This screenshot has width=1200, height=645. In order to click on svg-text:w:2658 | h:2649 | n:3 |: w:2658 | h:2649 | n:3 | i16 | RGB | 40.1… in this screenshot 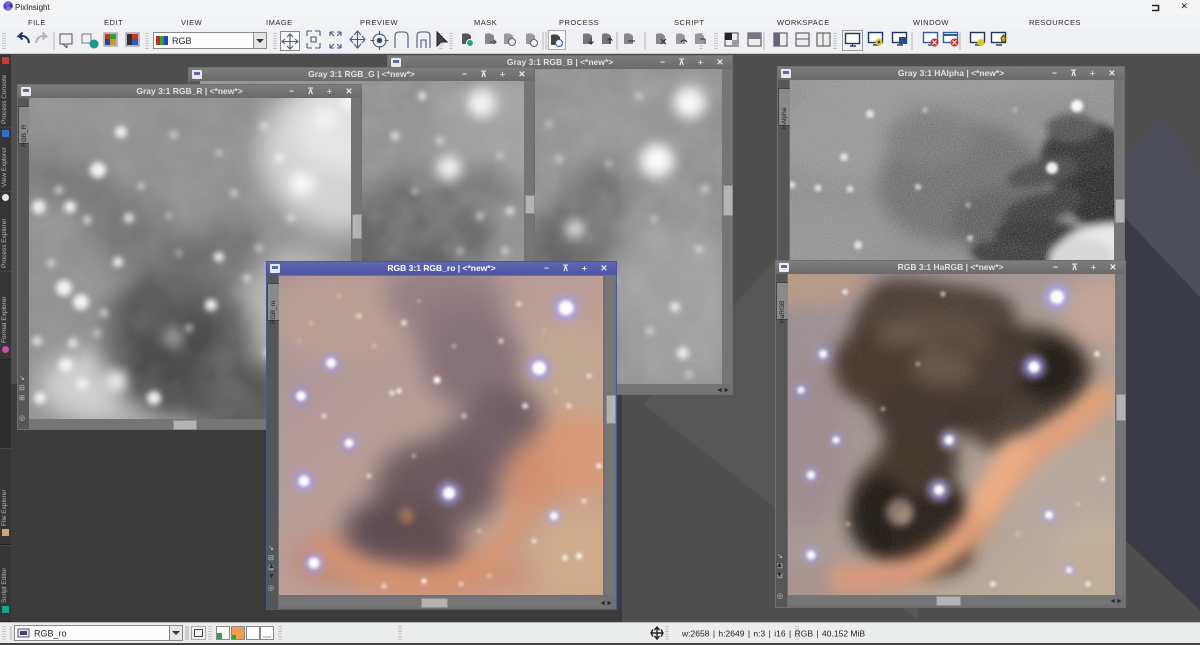, I will do `click(773, 634)`.